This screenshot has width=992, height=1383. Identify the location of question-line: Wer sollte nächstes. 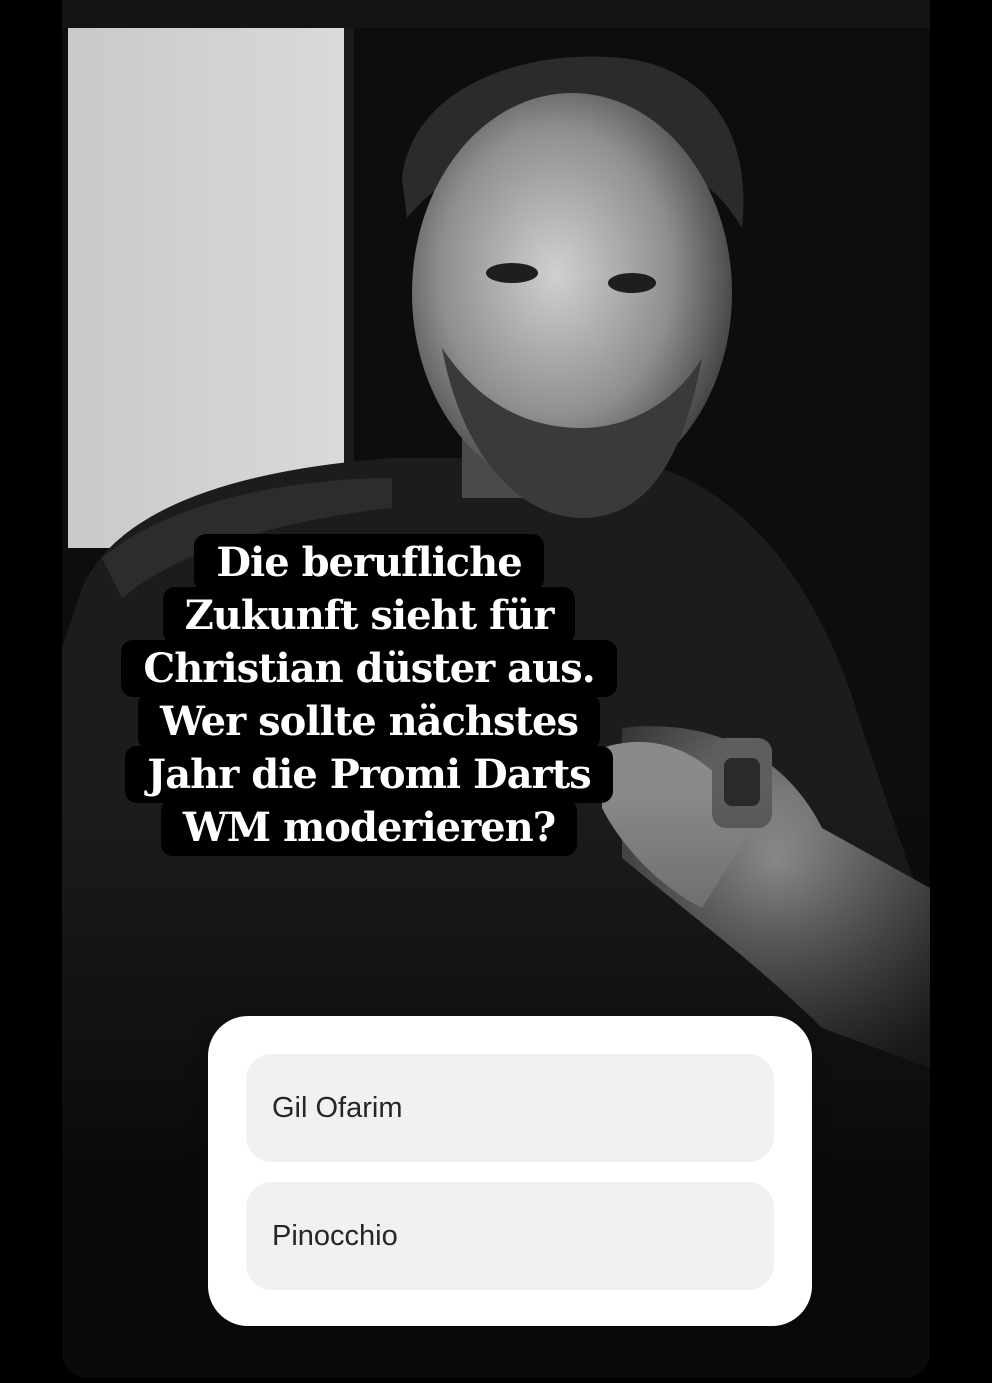
(369, 721).